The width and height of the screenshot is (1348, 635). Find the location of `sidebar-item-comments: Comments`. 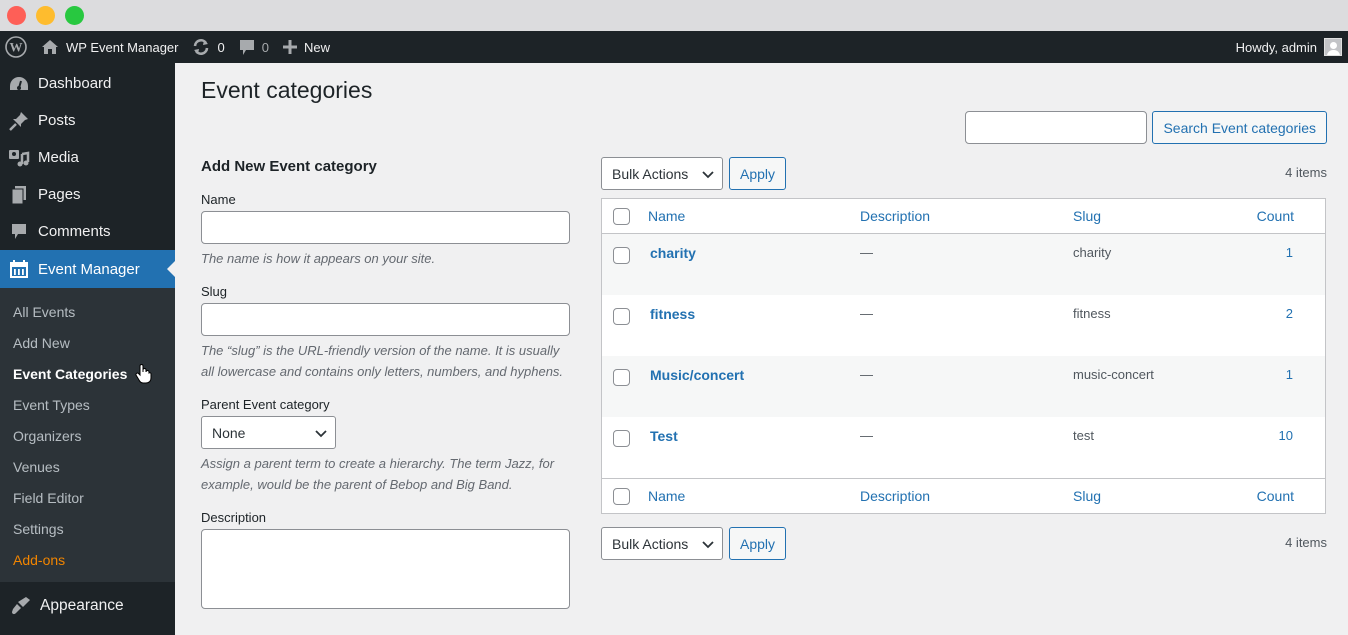

sidebar-item-comments: Comments is located at coordinates (87, 231).